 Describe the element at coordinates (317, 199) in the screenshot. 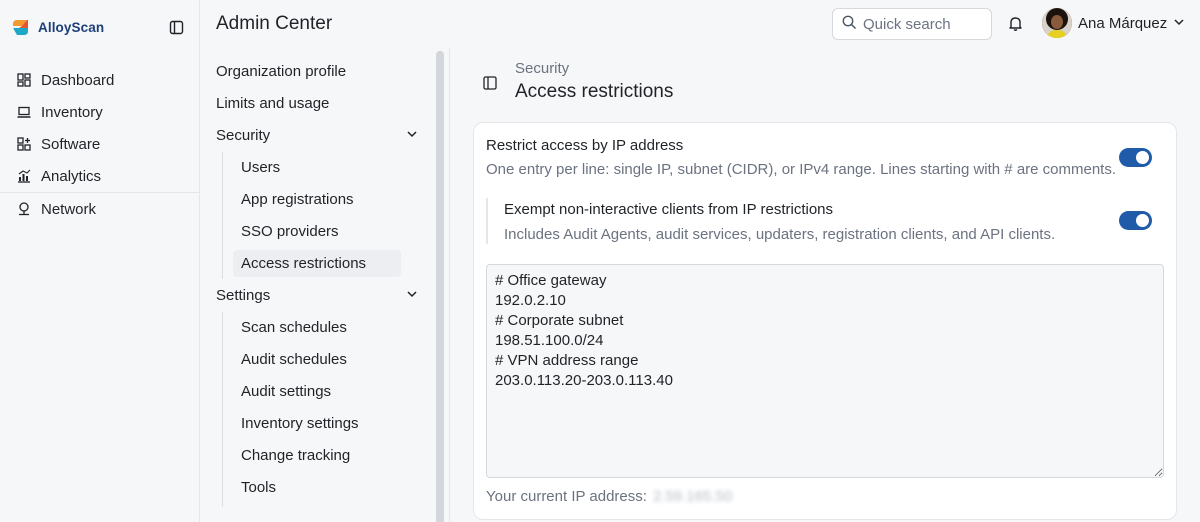

I see `subnav-app-registrations: App registrations` at that location.